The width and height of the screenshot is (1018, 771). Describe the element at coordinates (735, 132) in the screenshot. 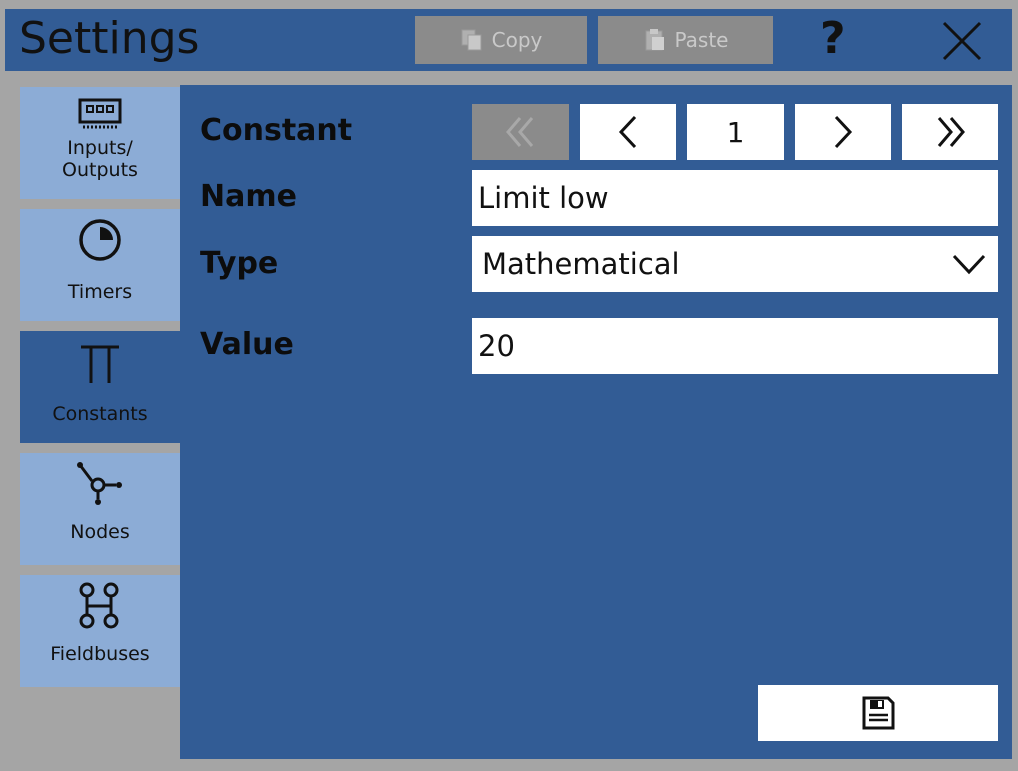

I see `constant-index-field: 1` at that location.